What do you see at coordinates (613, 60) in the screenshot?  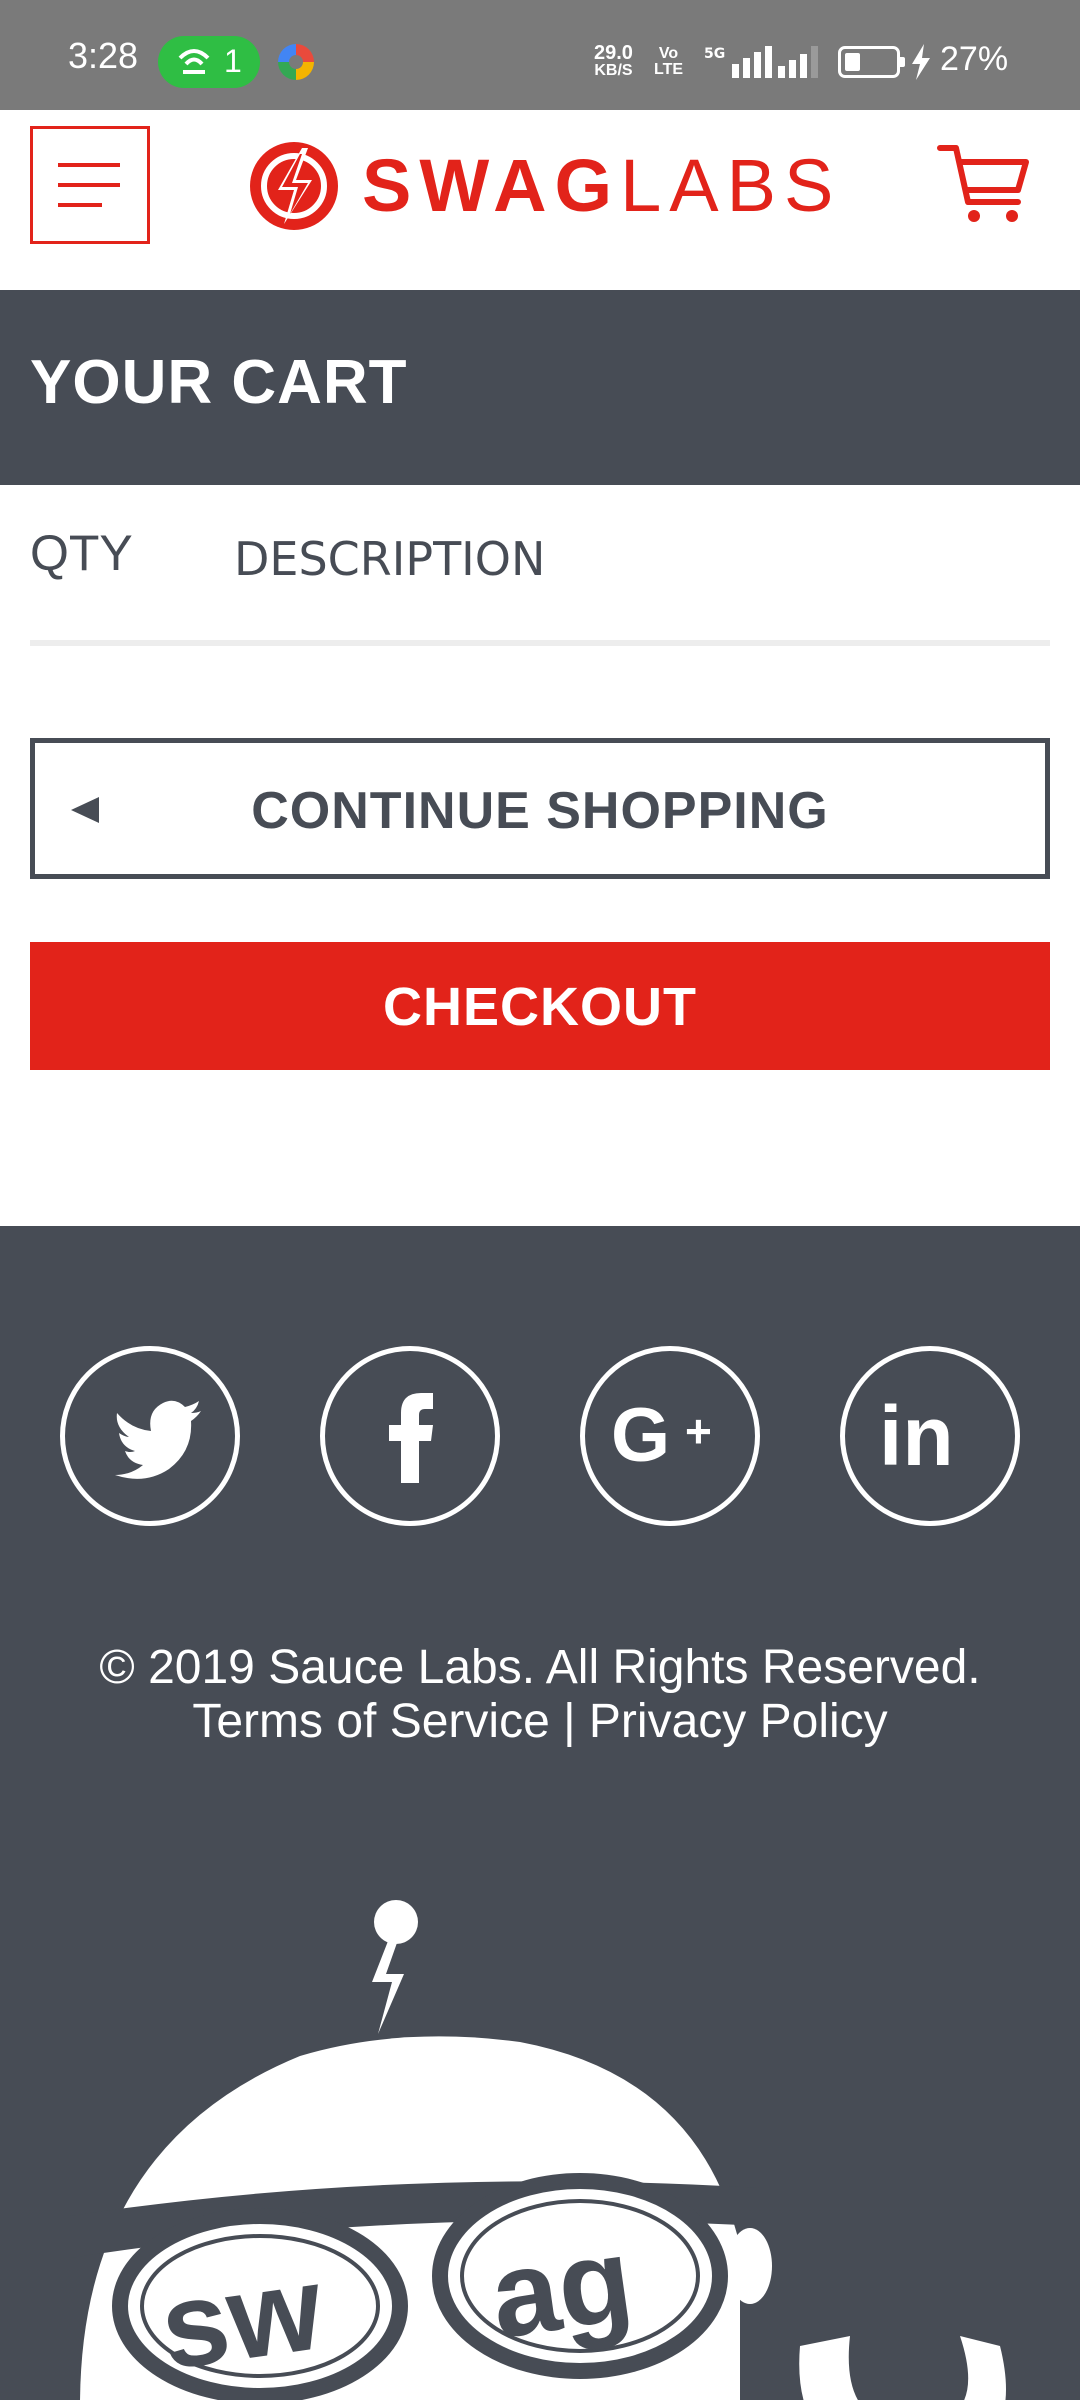 I see `network-speed: 29.0 KB/S` at bounding box center [613, 60].